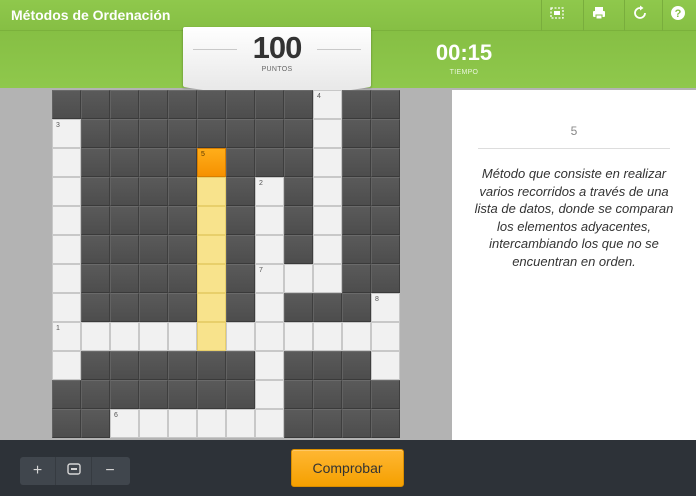  I want to click on letter-cell: 3, so click(66, 133).